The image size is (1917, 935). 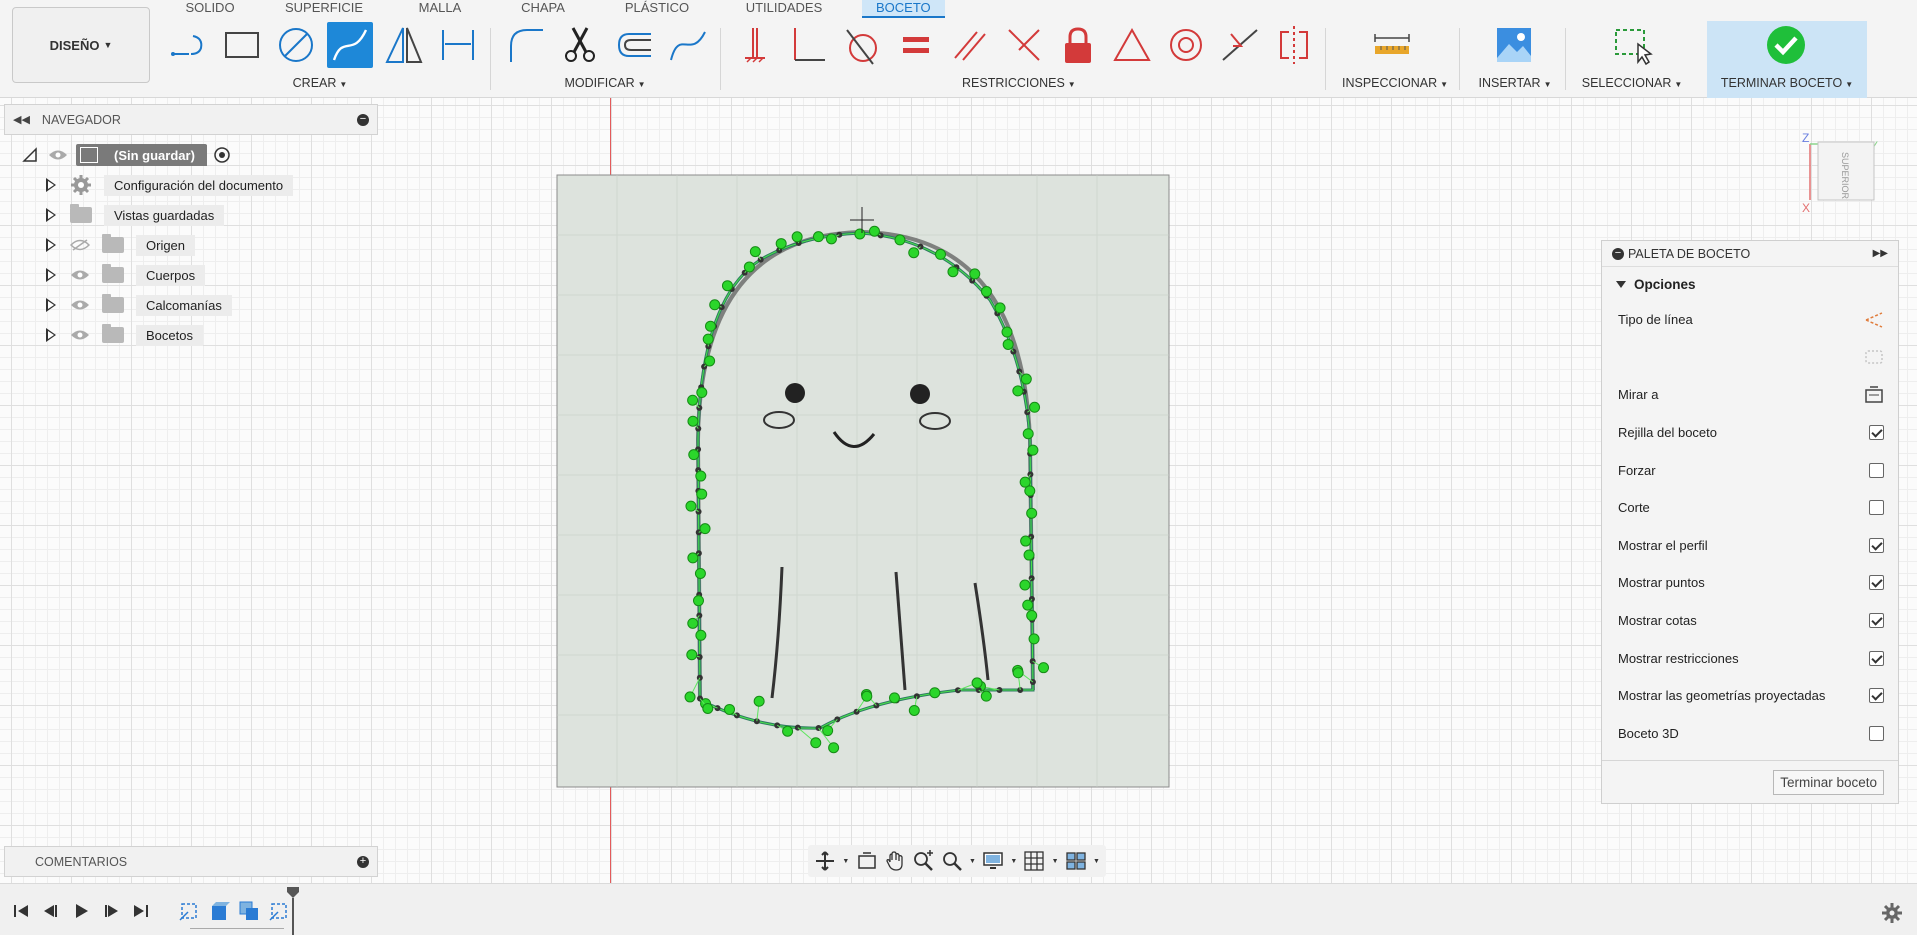 What do you see at coordinates (363, 861) in the screenshot?
I see `add-comment-icon: +` at bounding box center [363, 861].